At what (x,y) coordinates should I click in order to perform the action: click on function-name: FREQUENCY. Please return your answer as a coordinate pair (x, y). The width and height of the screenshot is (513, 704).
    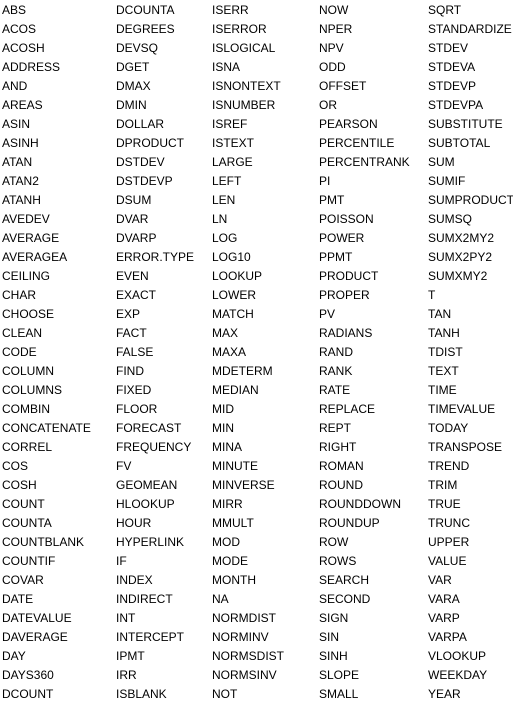
    Looking at the image, I should click on (154, 447).